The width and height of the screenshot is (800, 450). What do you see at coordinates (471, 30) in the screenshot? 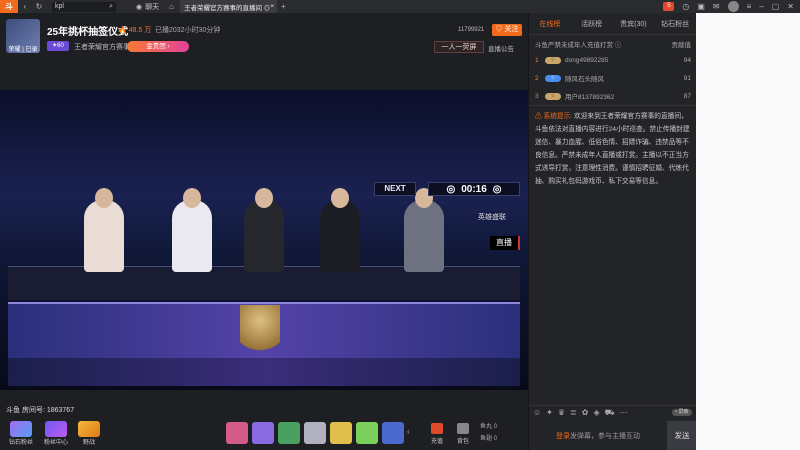
I see `fans-count: 11799921` at bounding box center [471, 30].